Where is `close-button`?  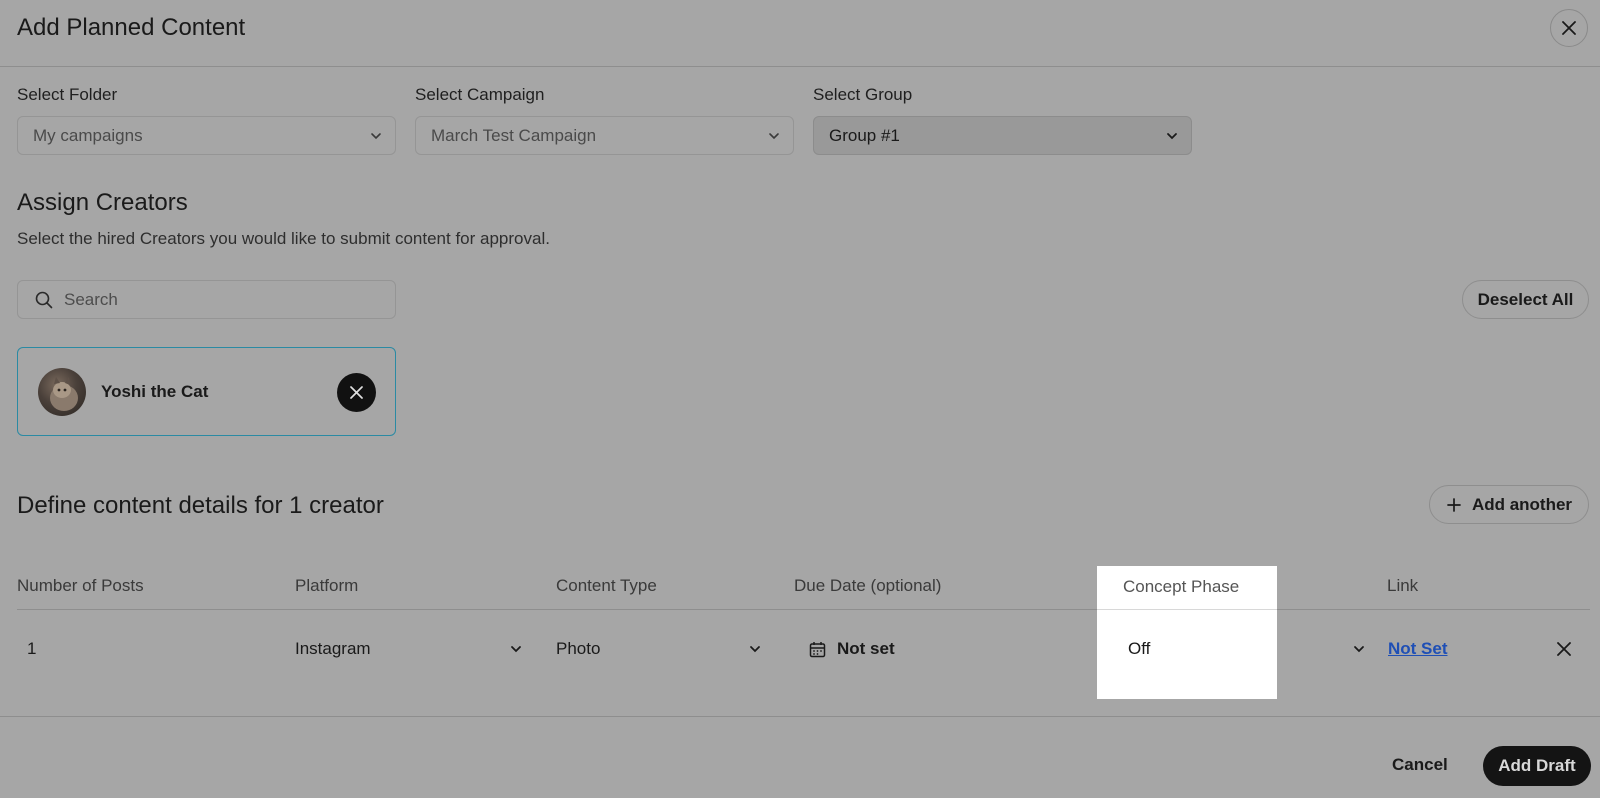 close-button is located at coordinates (1569, 28).